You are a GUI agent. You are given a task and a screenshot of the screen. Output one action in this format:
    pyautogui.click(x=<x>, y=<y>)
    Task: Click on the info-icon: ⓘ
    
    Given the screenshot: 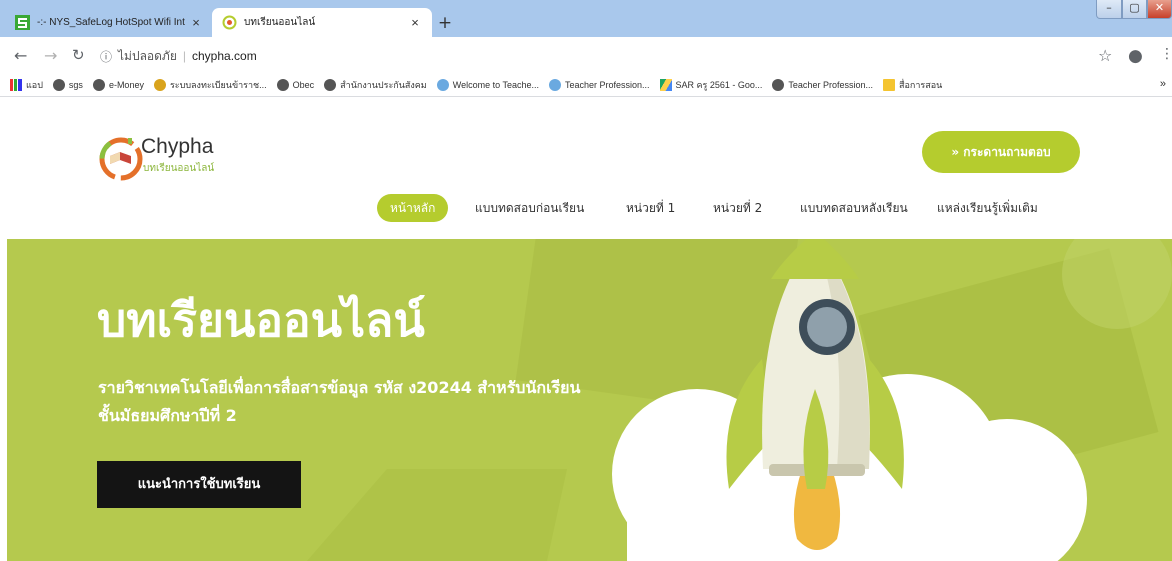 What is the action you would take?
    pyautogui.click(x=106, y=56)
    